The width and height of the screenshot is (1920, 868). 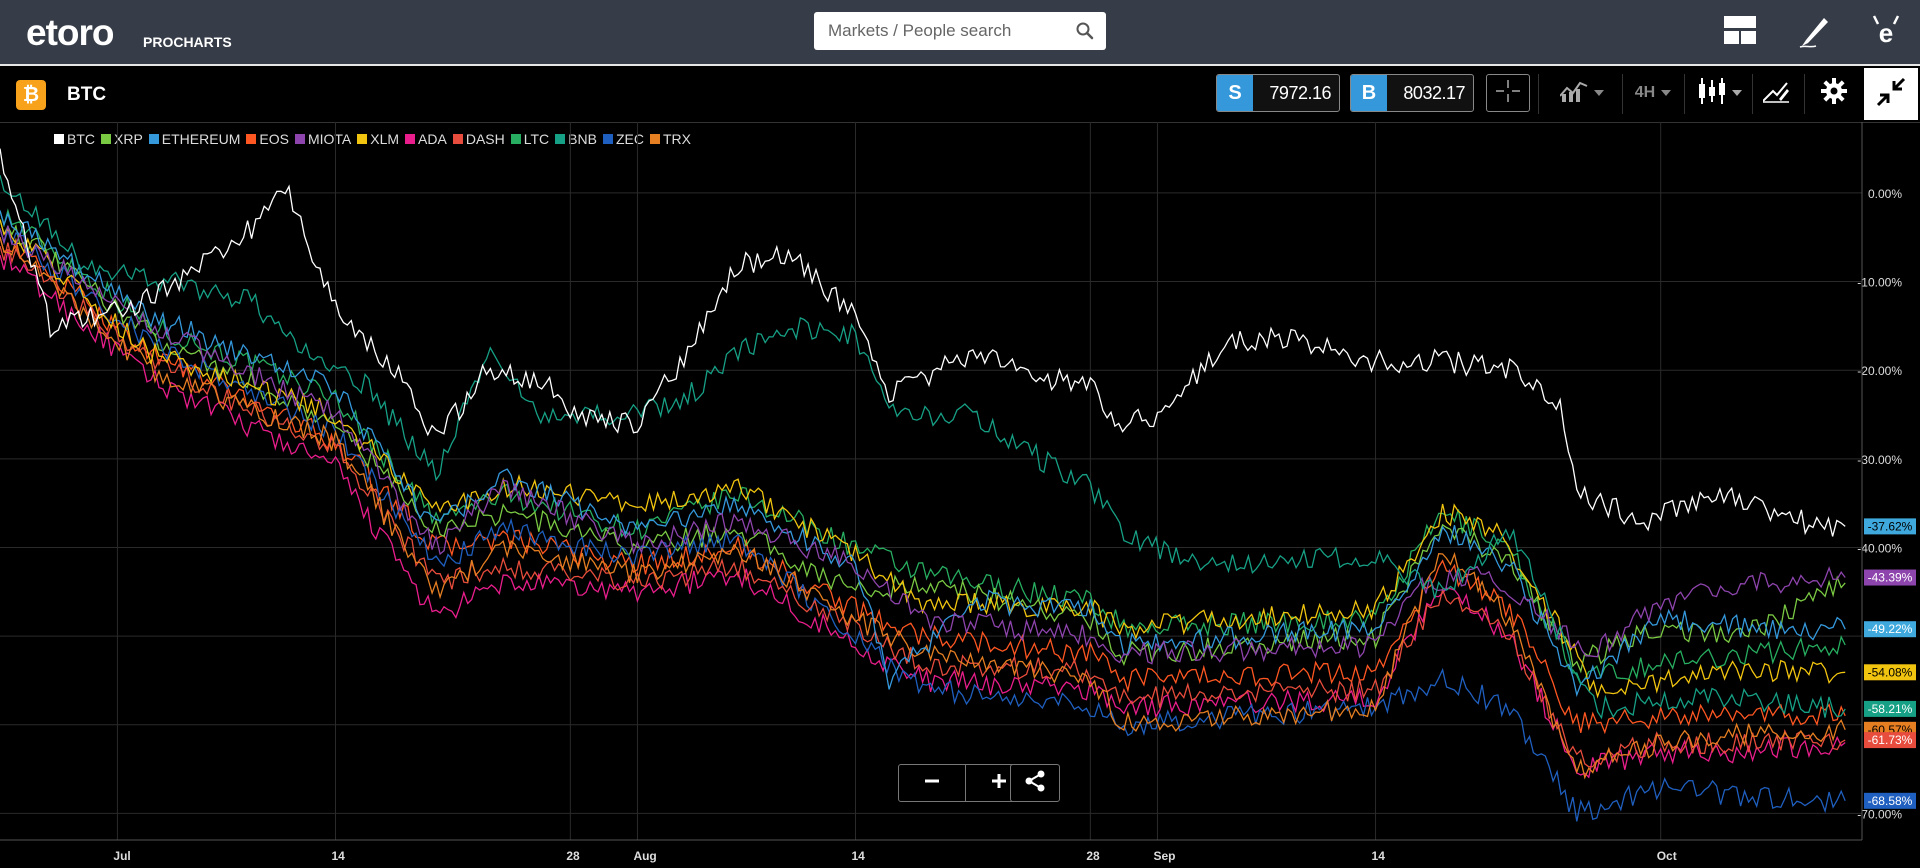 I want to click on compare-chart-icon, so click(x=1573, y=93).